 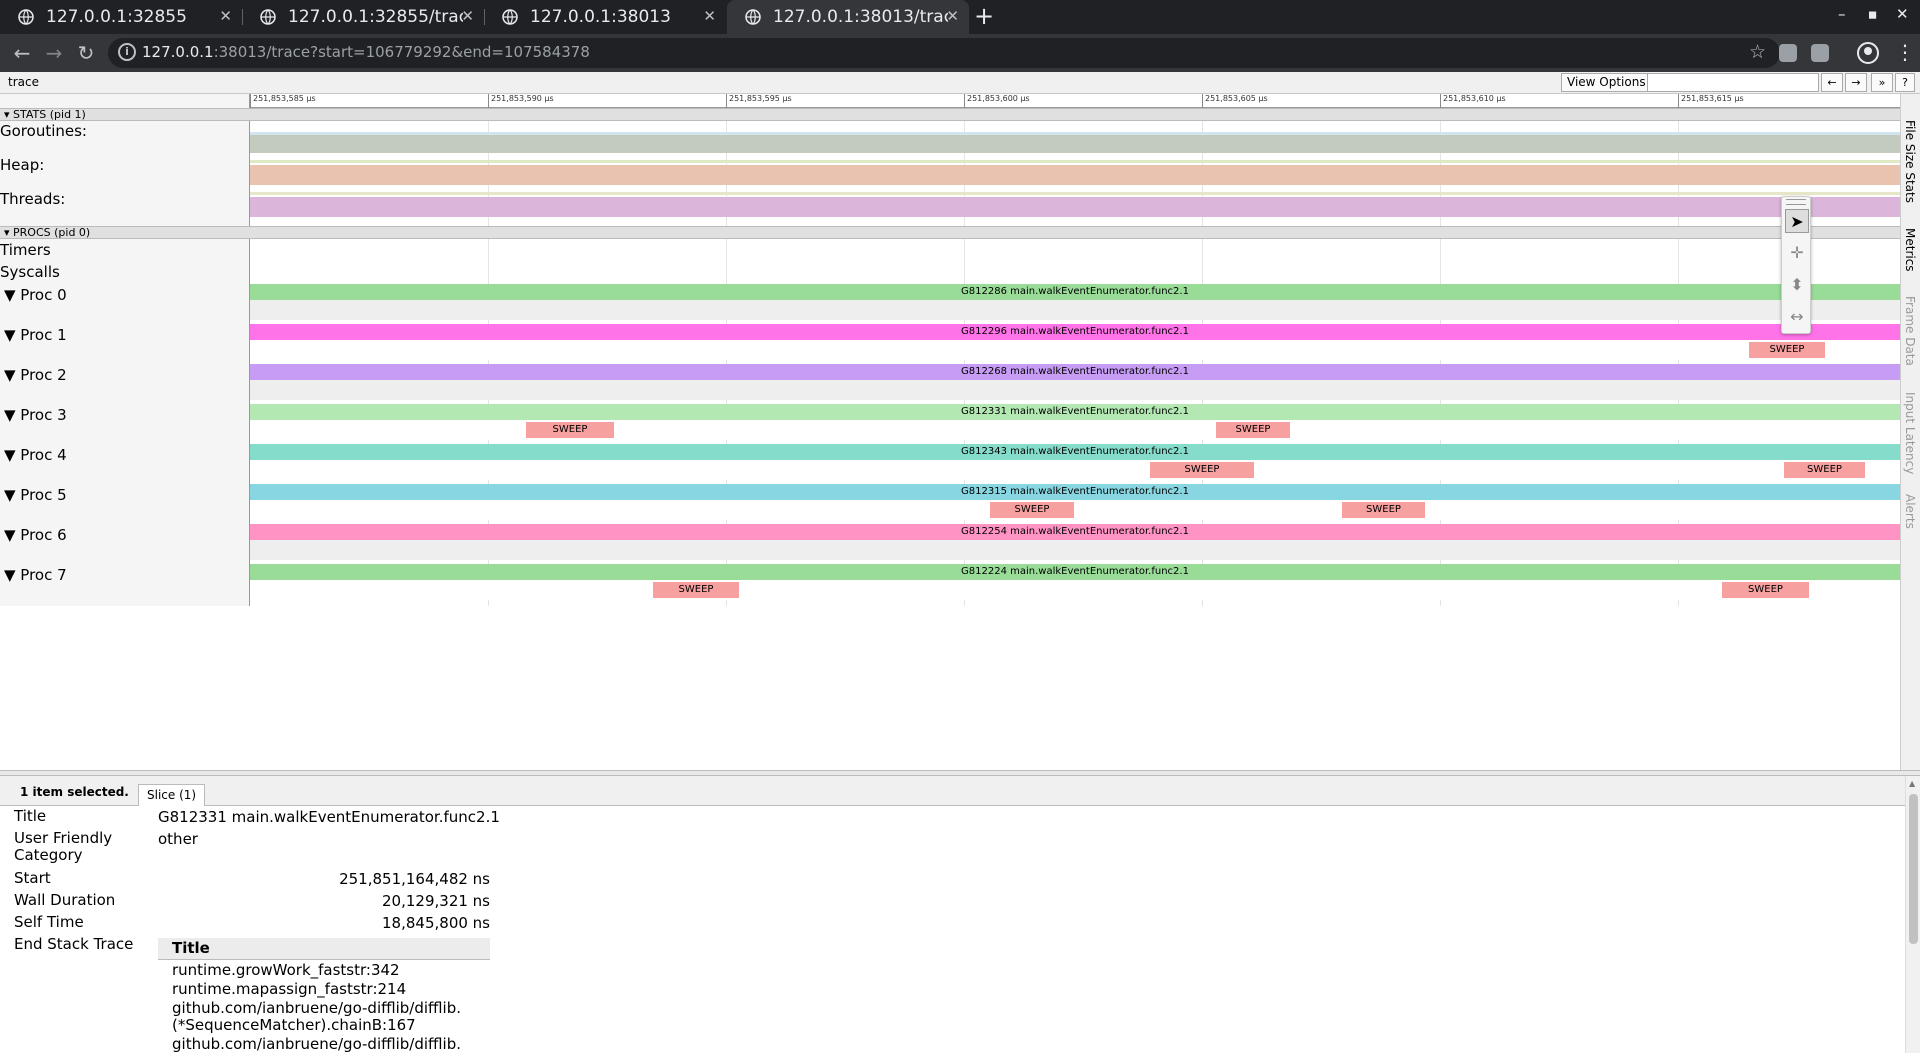 What do you see at coordinates (1872, 14) in the screenshot?
I see `maximize-icon: ◼` at bounding box center [1872, 14].